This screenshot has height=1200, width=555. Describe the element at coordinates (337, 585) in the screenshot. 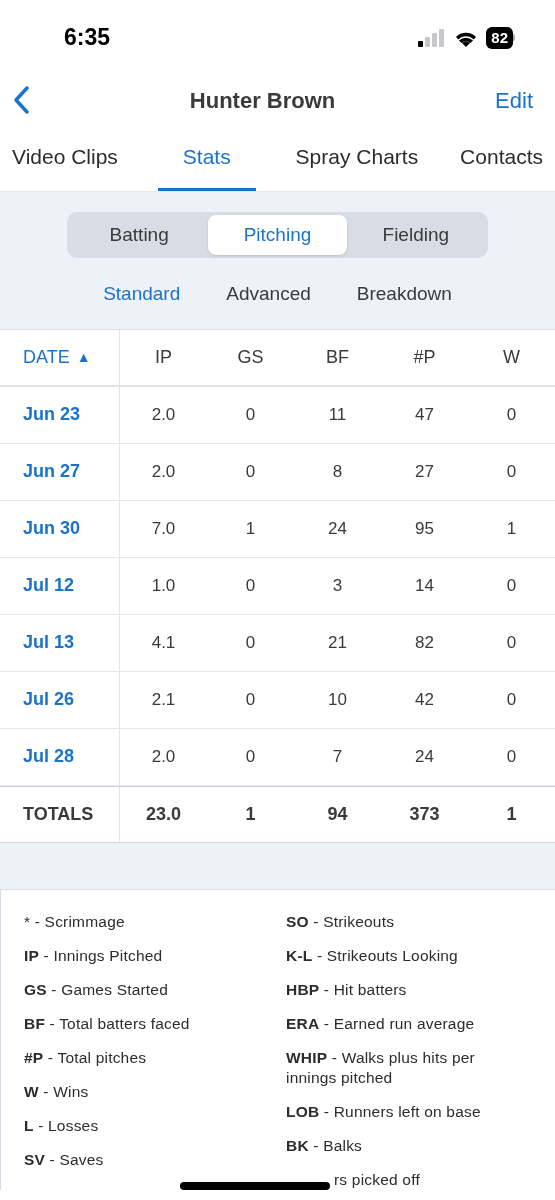

I see `table-cell-text: 3` at that location.